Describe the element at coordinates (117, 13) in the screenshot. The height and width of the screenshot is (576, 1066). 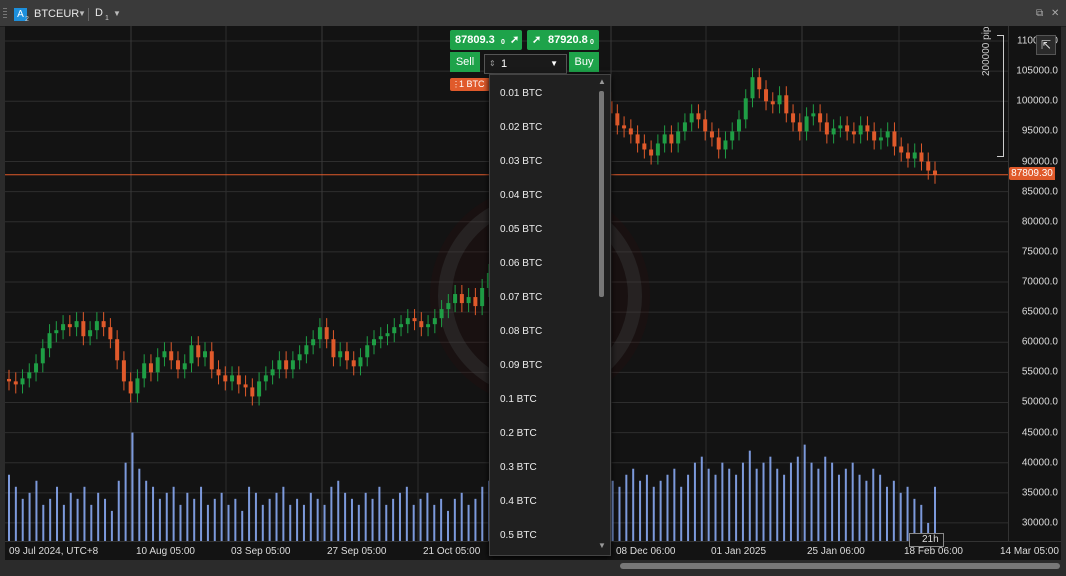
I see `timeframe-dropdown-icon: ▼` at that location.